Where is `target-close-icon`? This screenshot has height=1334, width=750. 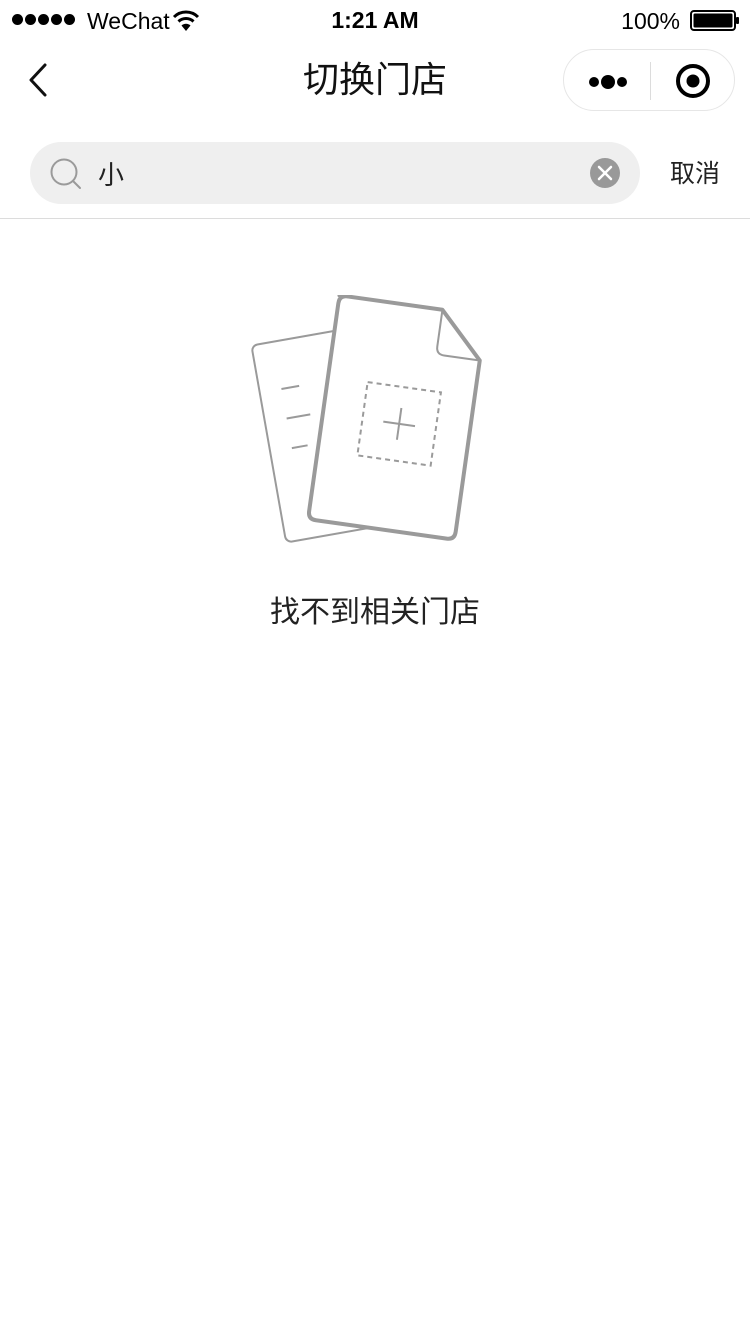 target-close-icon is located at coordinates (693, 81).